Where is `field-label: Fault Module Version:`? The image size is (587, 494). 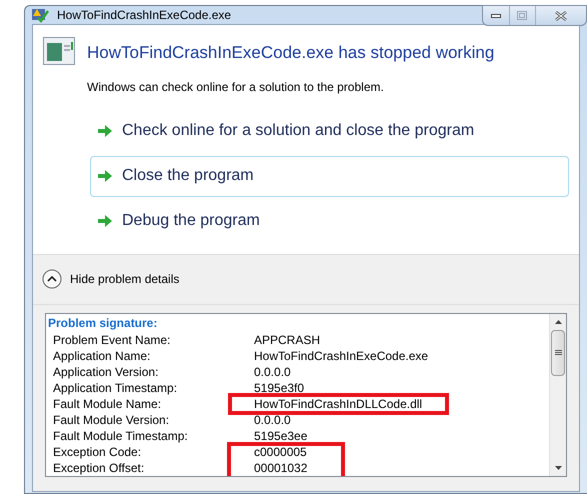
field-label: Fault Module Version: is located at coordinates (111, 420).